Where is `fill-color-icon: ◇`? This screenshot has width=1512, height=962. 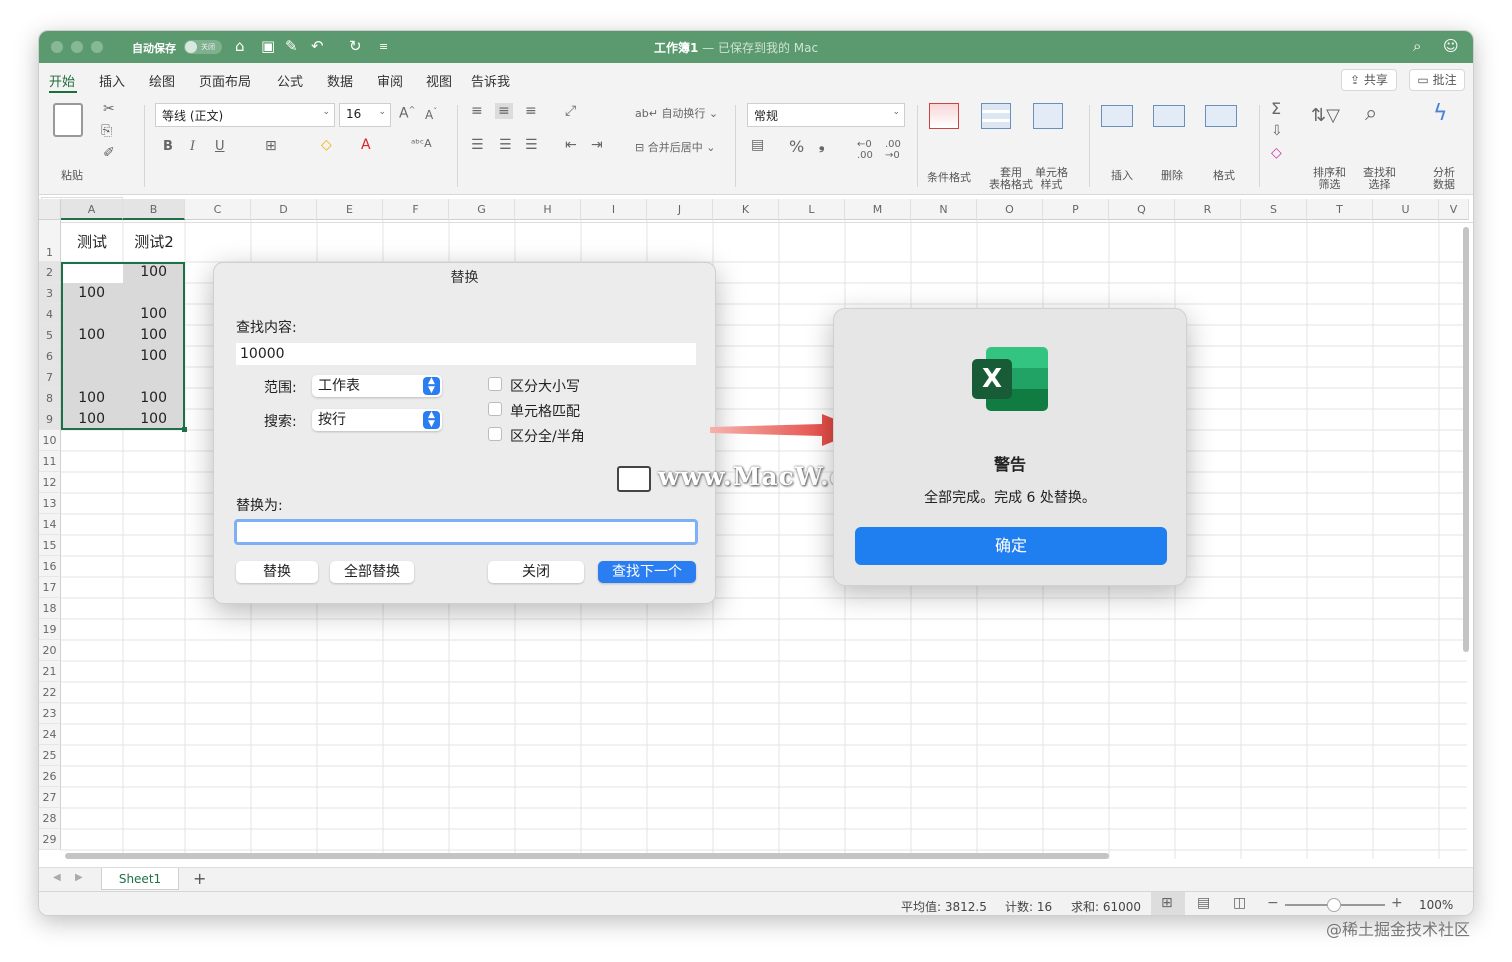 fill-color-icon: ◇ is located at coordinates (326, 145).